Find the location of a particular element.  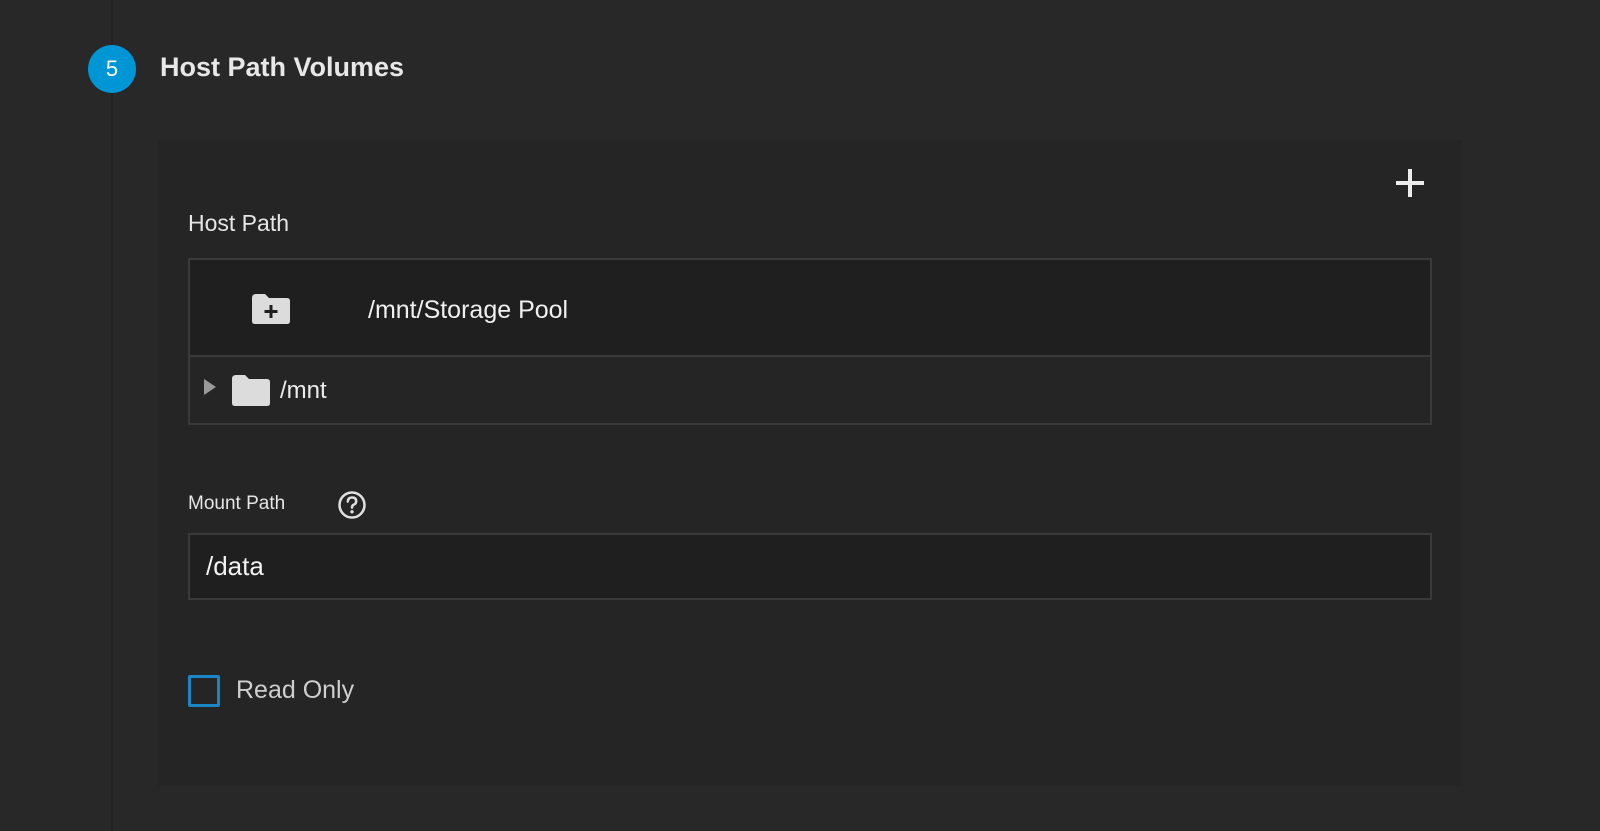

step-title: Host Path Volumes is located at coordinates (282, 67).